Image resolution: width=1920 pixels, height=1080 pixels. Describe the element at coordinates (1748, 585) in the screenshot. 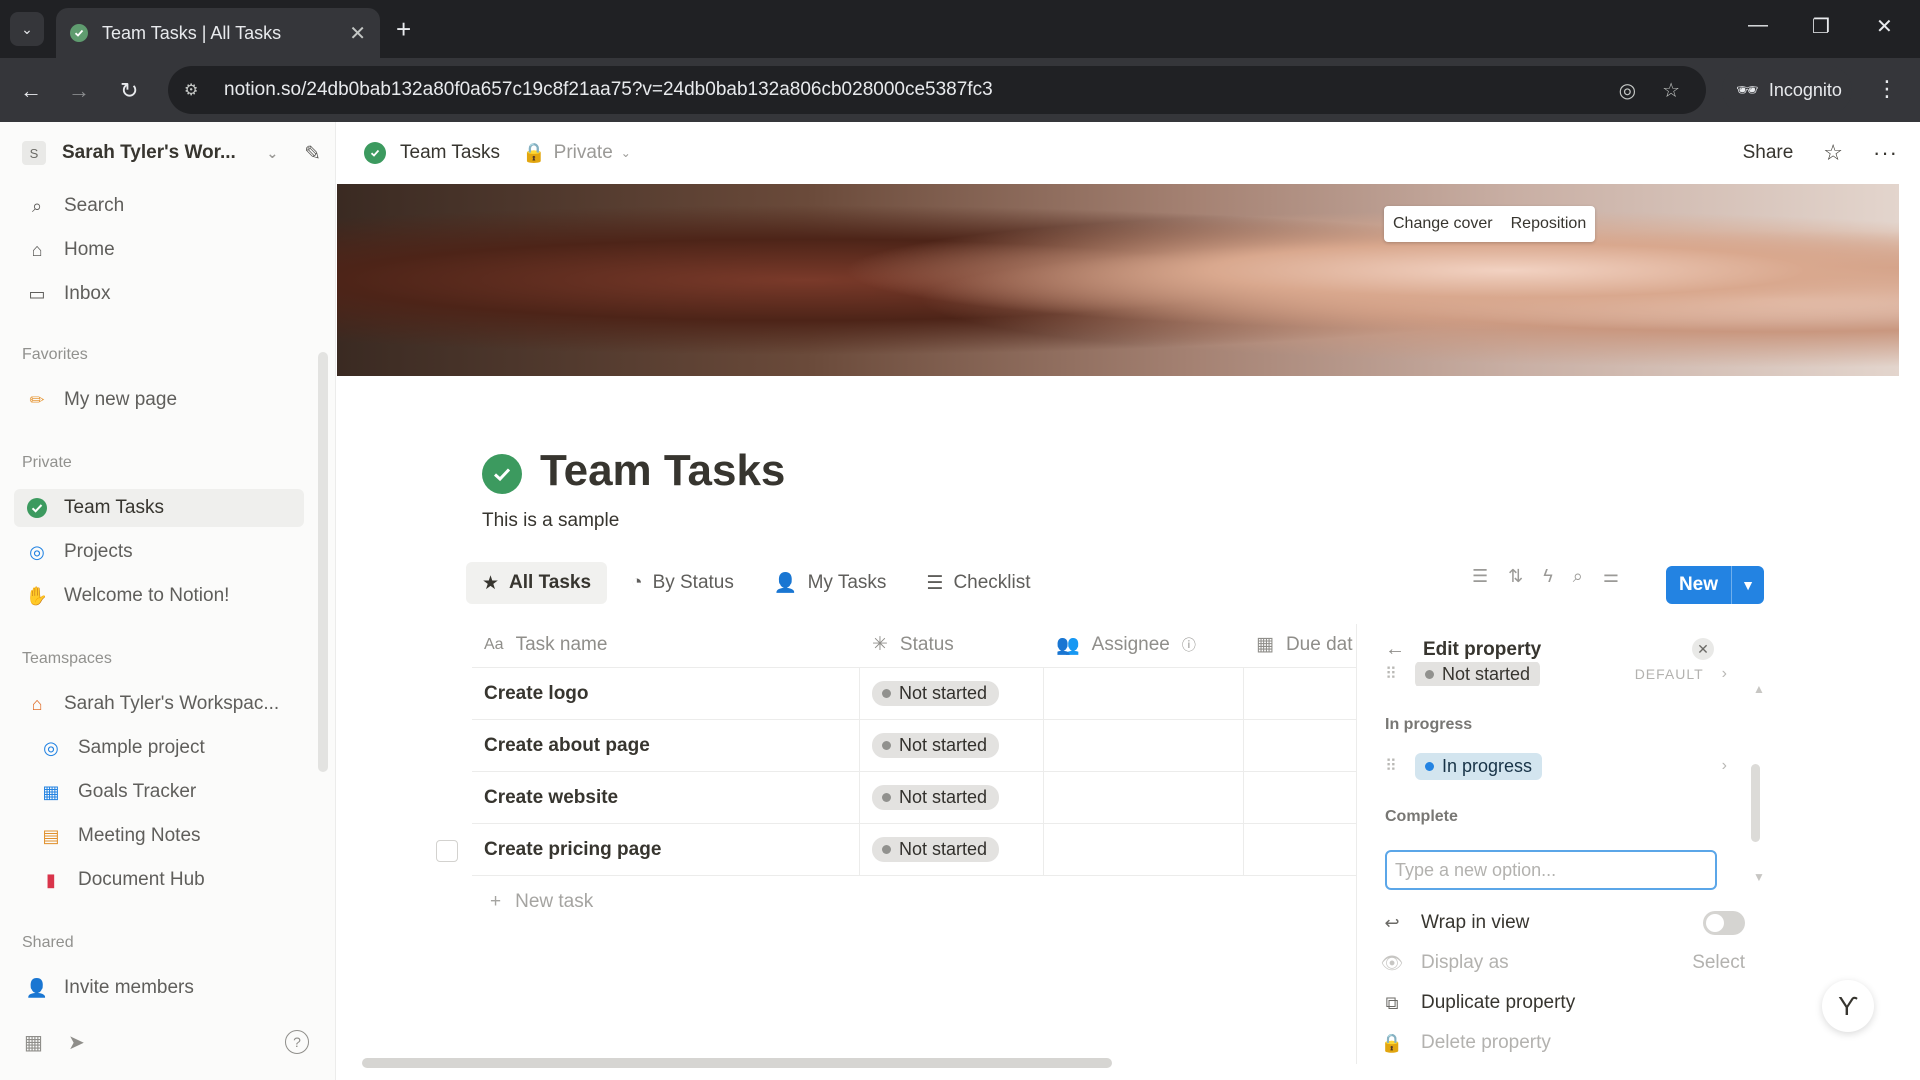

I see `chevron-down-icon: ▼` at that location.